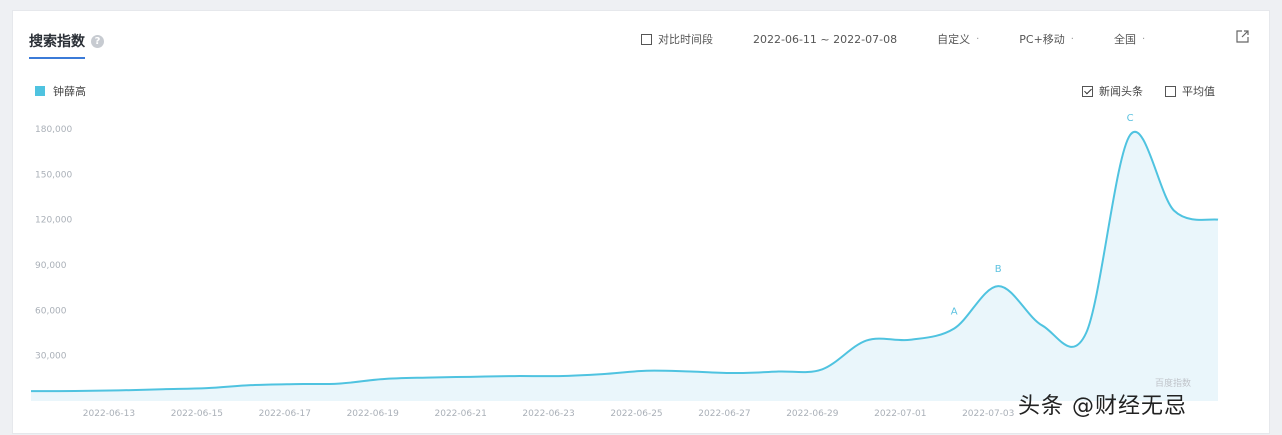  What do you see at coordinates (197, 414) in the screenshot?
I see `x-tick-label: 2022-06-15` at bounding box center [197, 414].